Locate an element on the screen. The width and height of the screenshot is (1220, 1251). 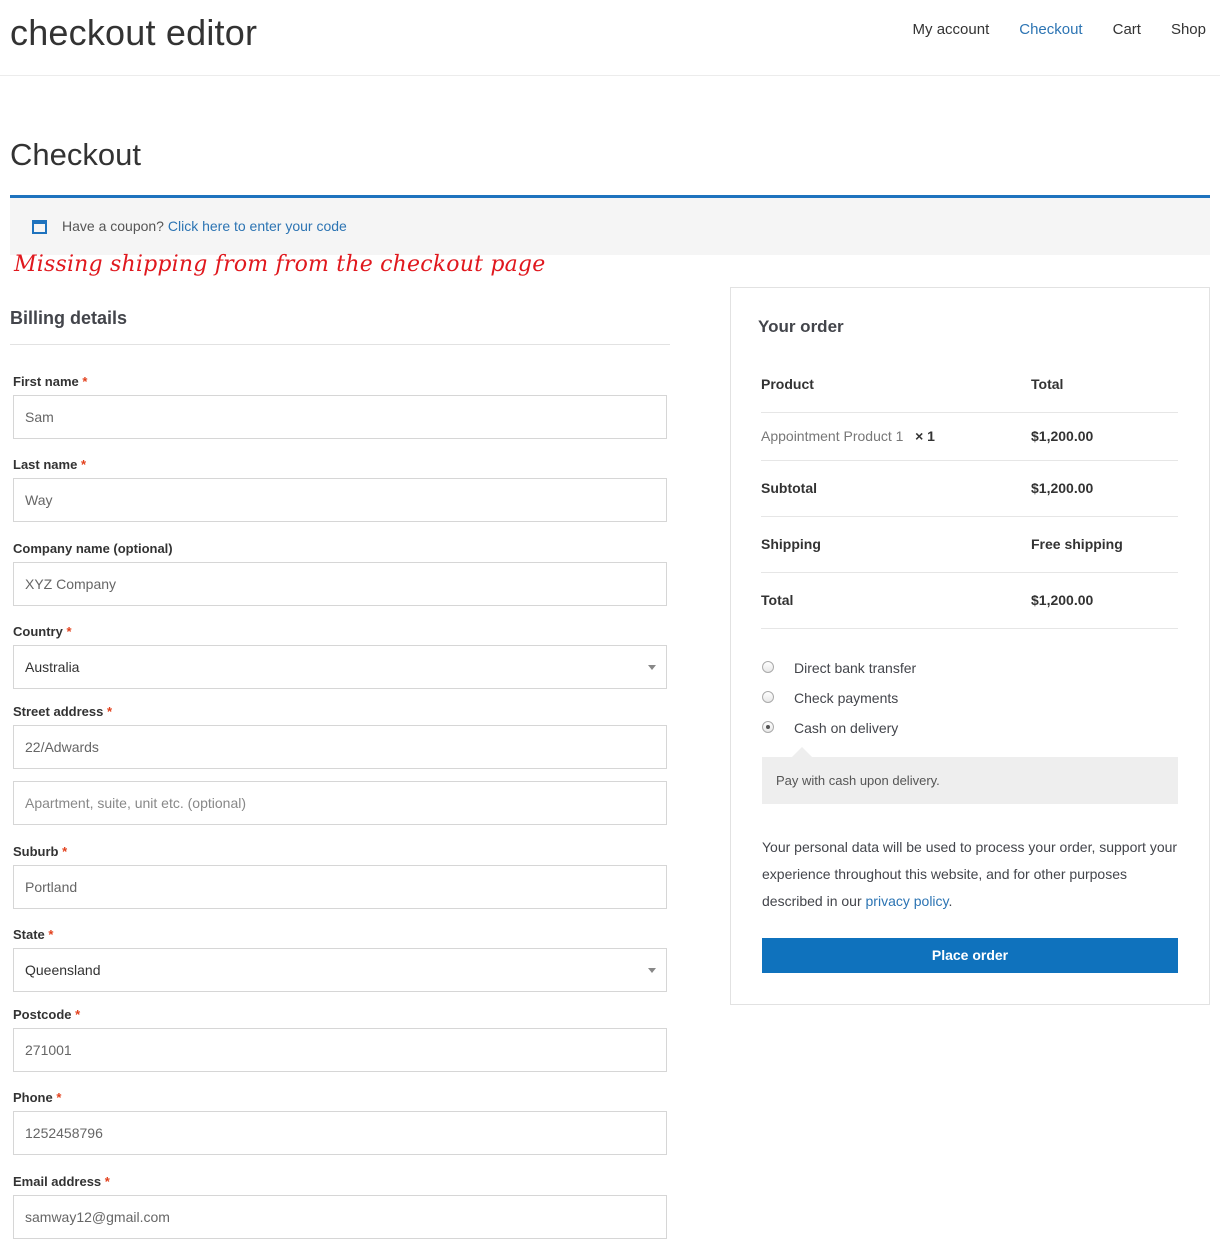
payment-description-box: Pay with cash upon delivery. is located at coordinates (970, 775).